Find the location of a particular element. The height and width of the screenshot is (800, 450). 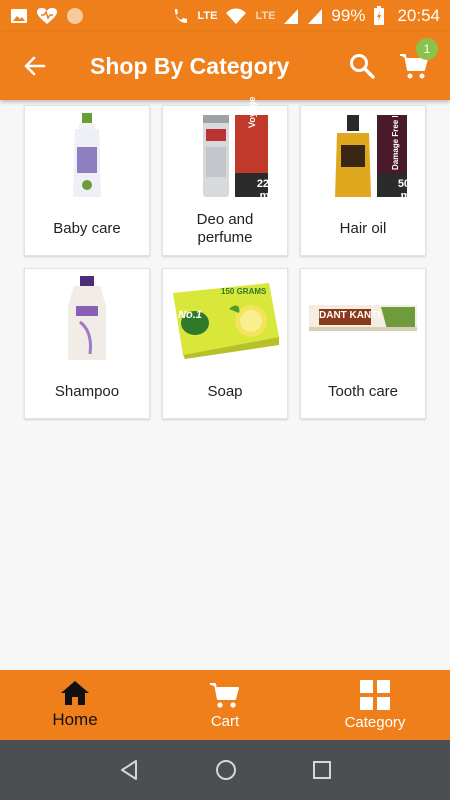

wifi-icon is located at coordinates (236, 16).